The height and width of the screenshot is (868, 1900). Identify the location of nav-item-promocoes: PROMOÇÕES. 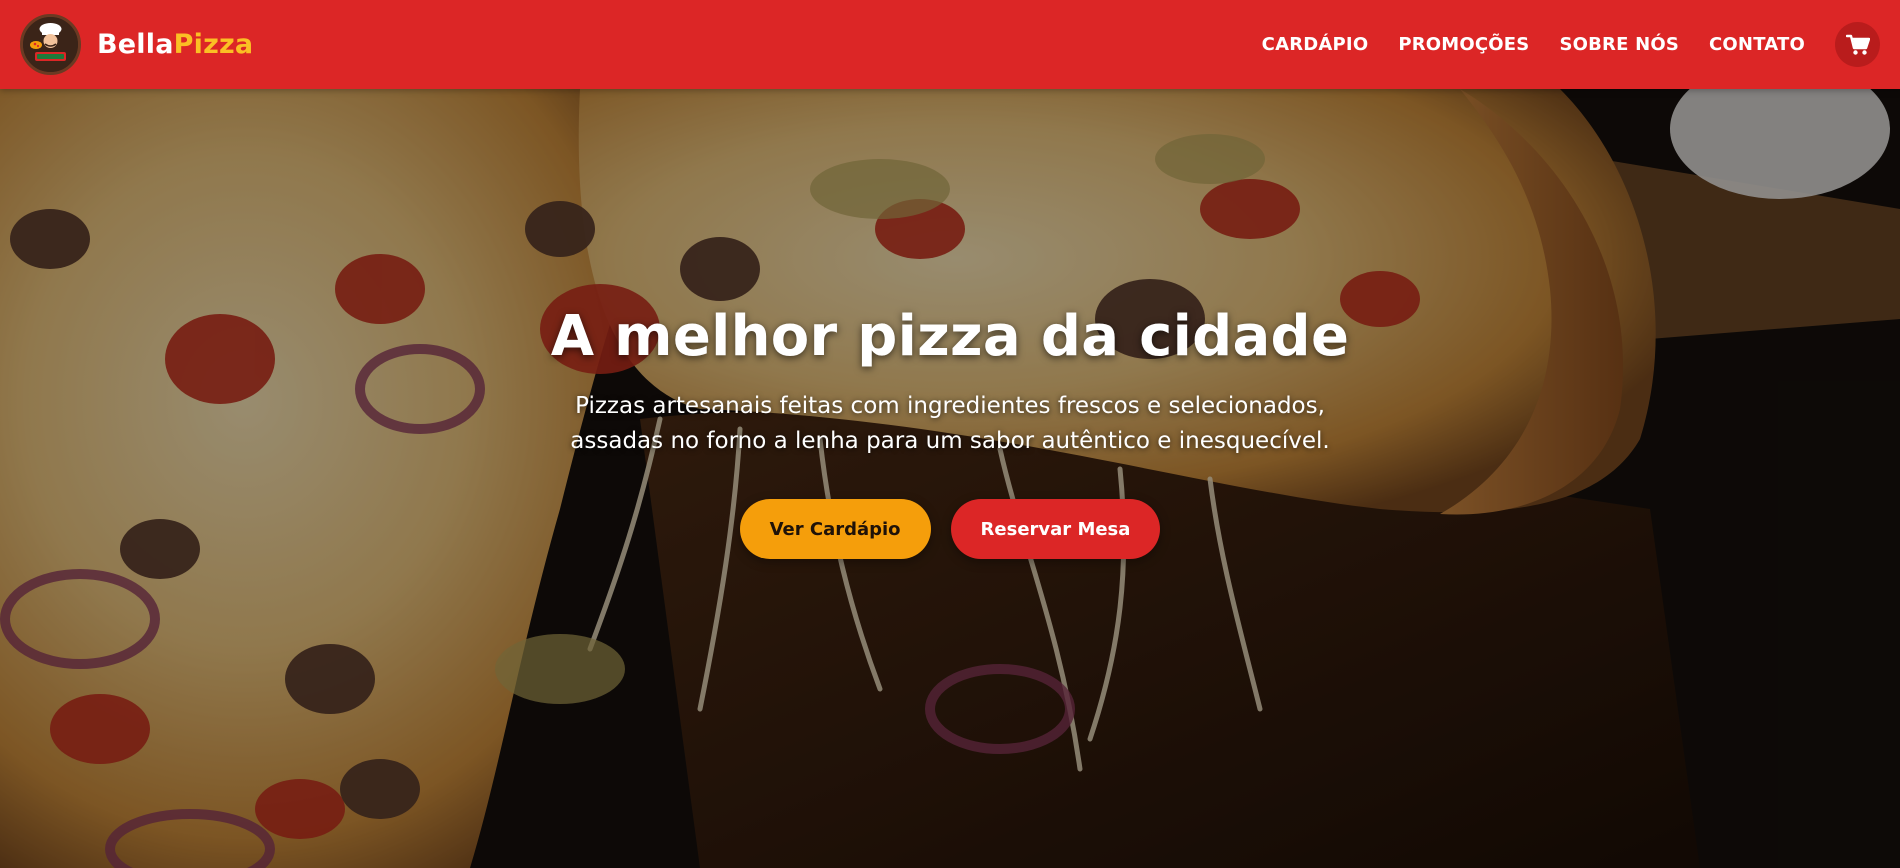
(1463, 44).